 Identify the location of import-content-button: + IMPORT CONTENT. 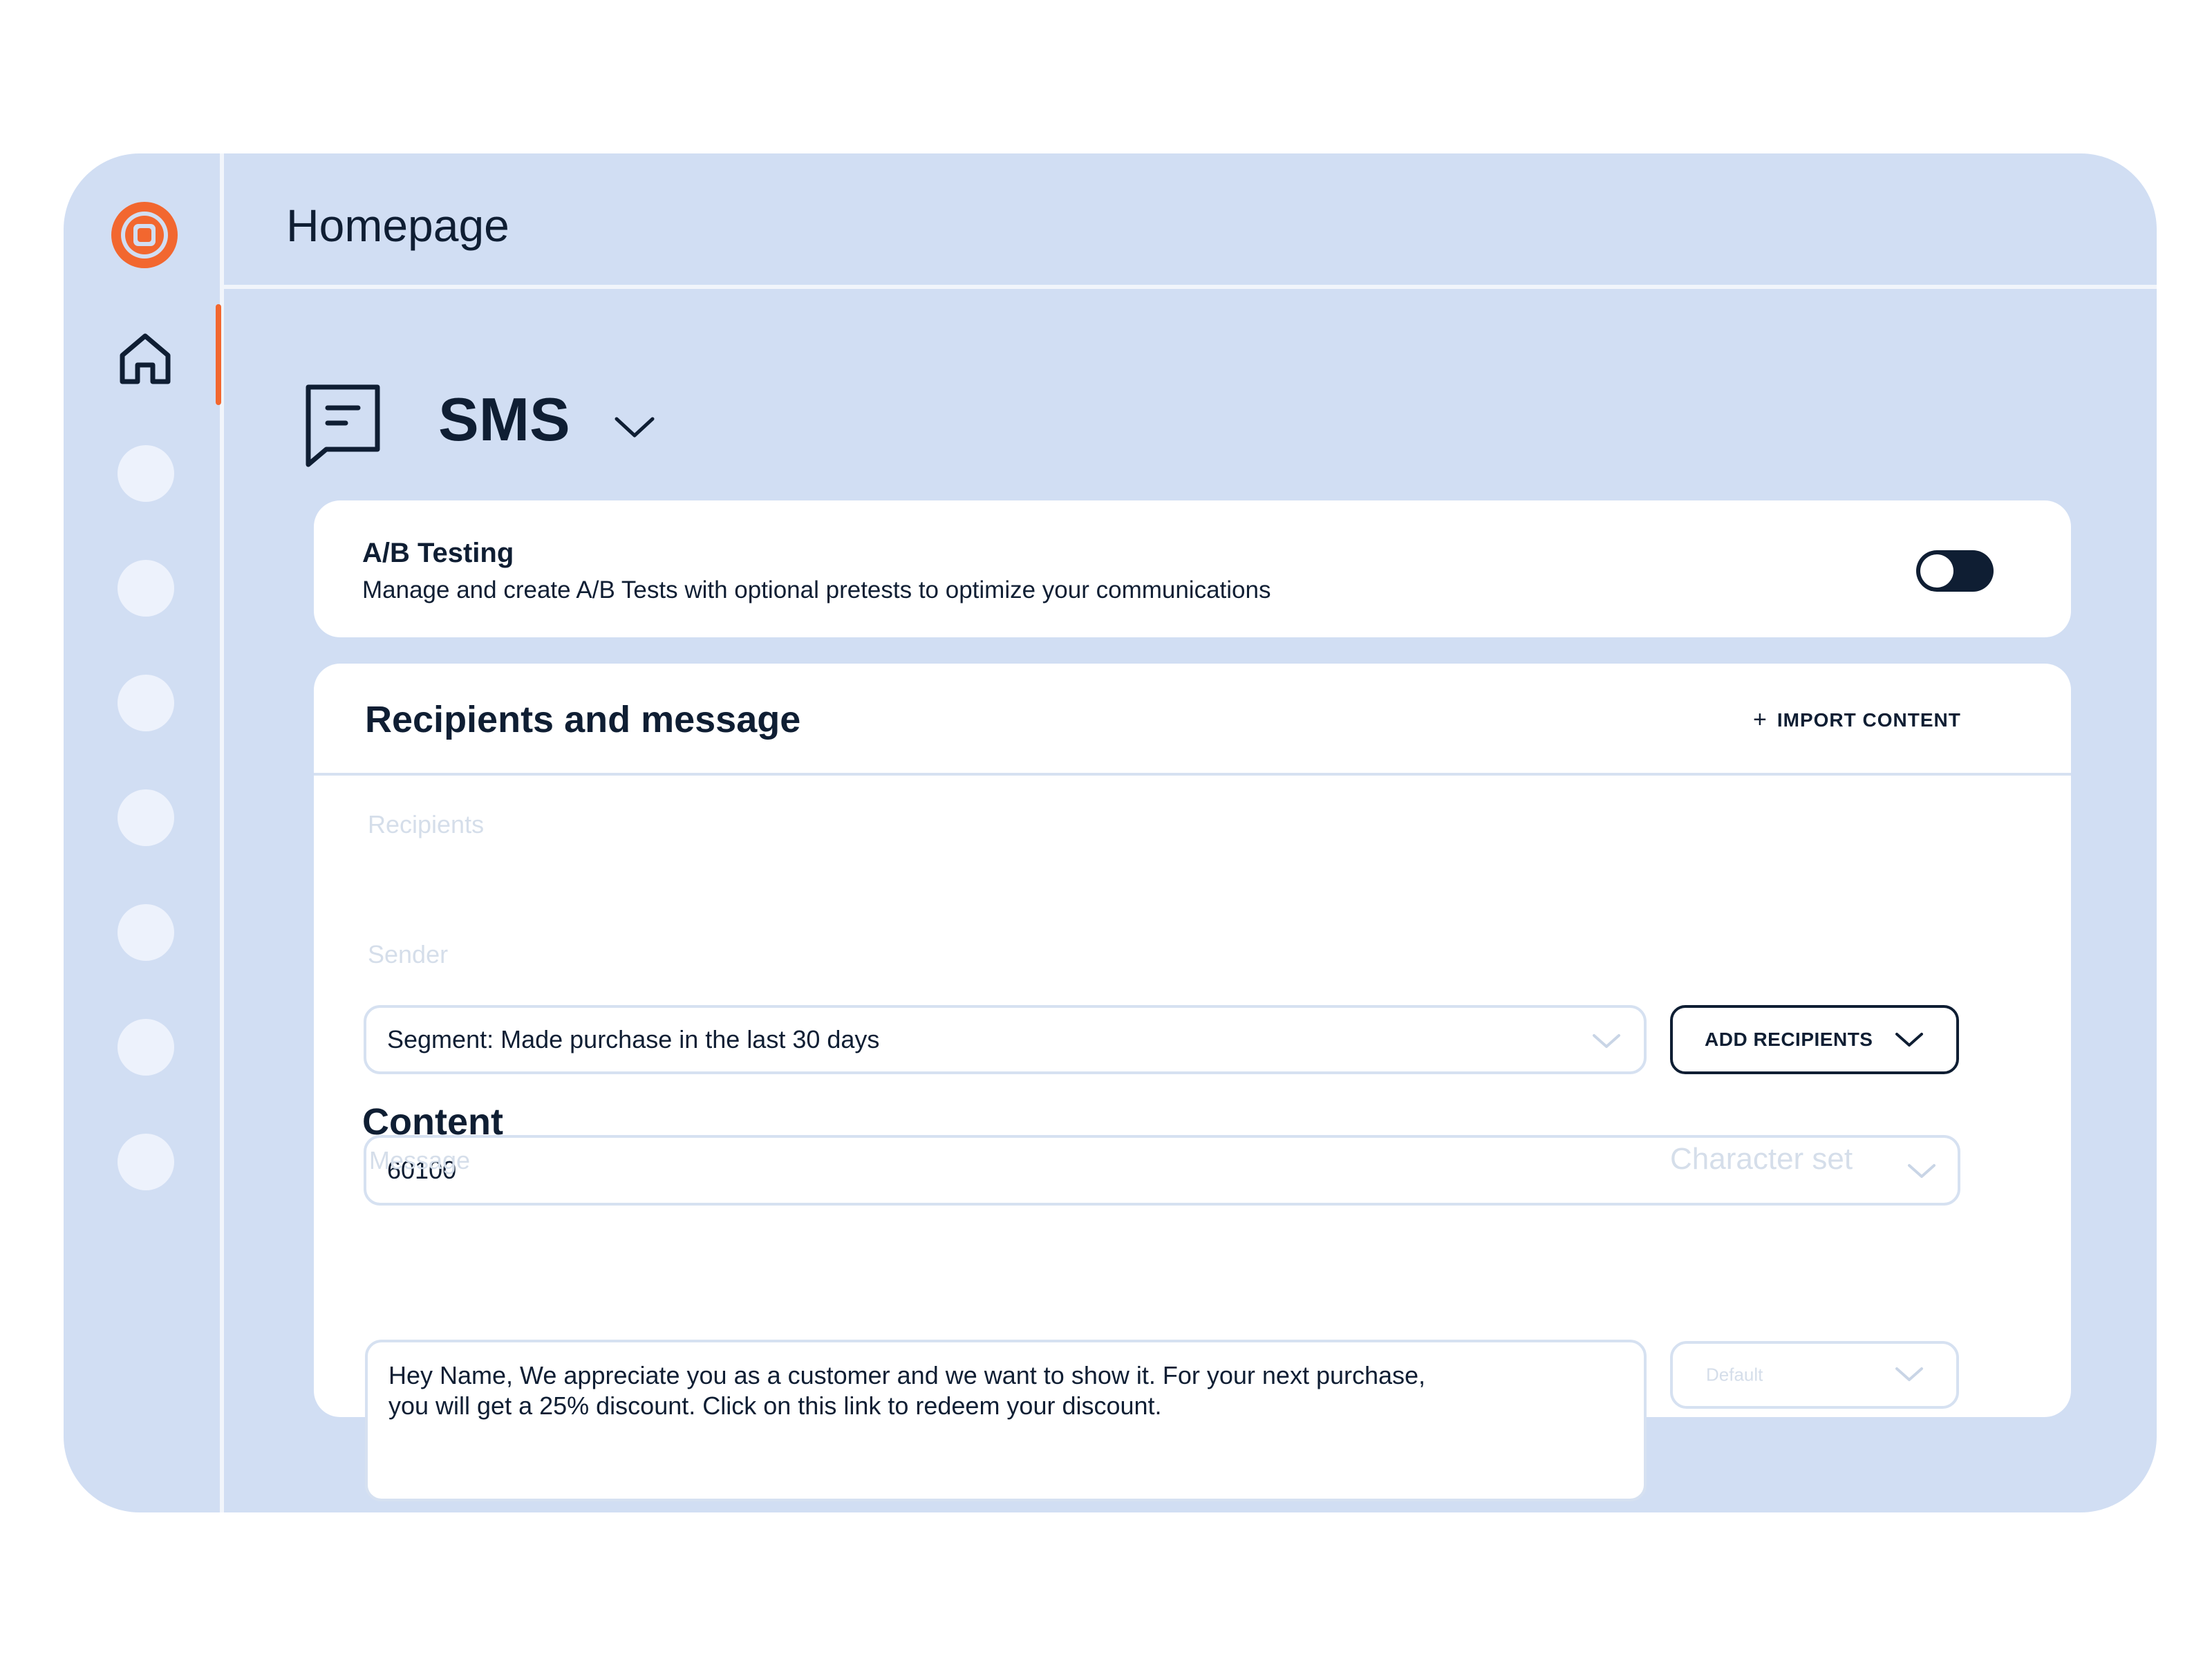
(1857, 719).